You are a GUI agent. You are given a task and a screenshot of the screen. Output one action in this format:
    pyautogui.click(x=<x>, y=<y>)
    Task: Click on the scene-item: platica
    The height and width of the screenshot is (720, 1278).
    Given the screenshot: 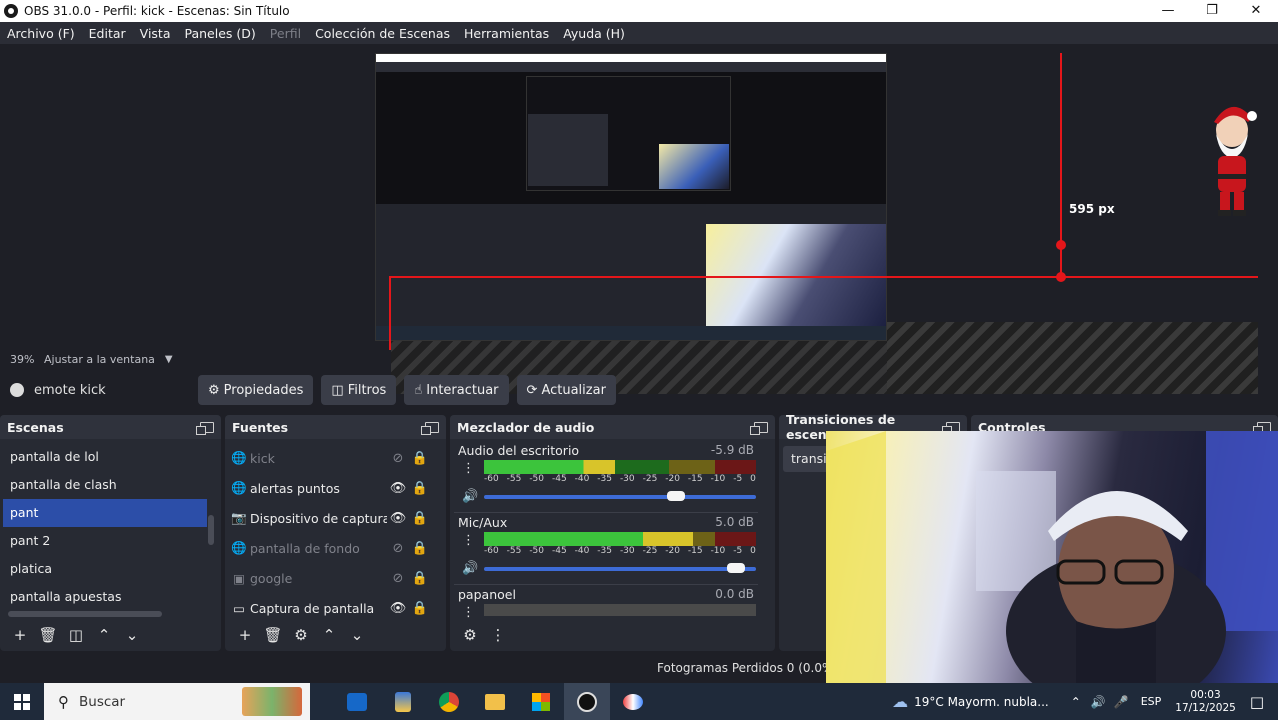 What is the action you would take?
    pyautogui.click(x=105, y=569)
    